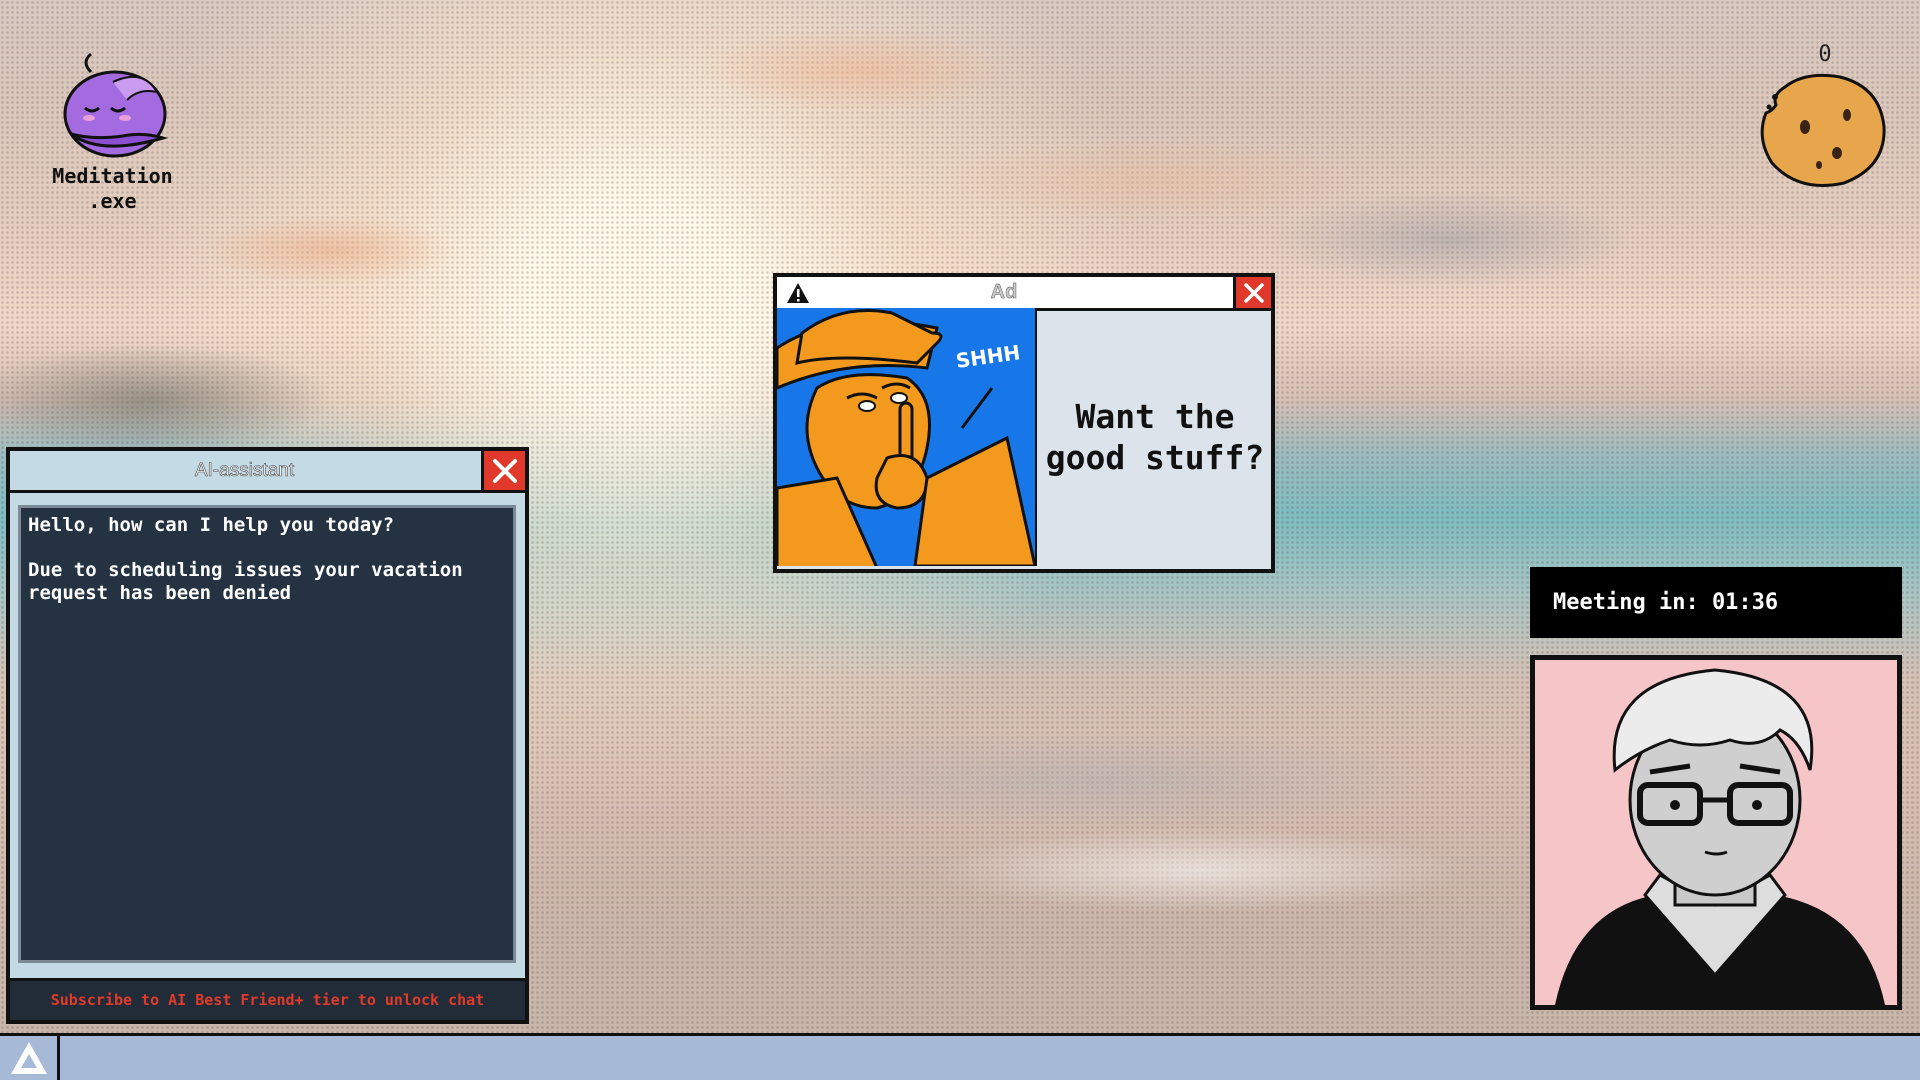  What do you see at coordinates (1155, 437) in the screenshot?
I see `ad-headline: Want the good stuff?` at bounding box center [1155, 437].